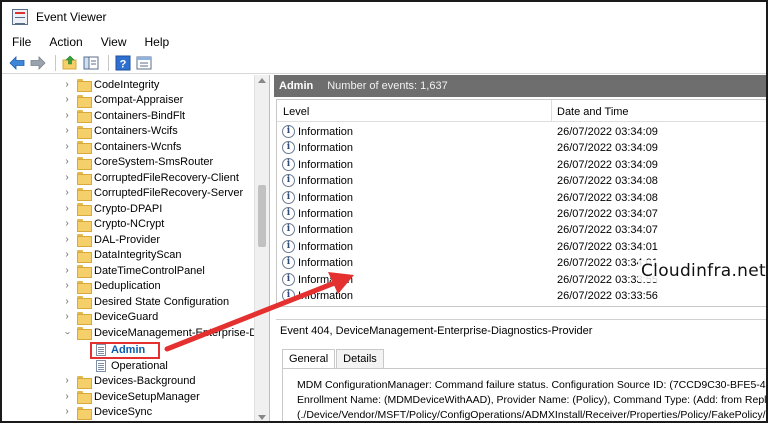  Describe the element at coordinates (551, 111) in the screenshot. I see `column-divider` at that location.